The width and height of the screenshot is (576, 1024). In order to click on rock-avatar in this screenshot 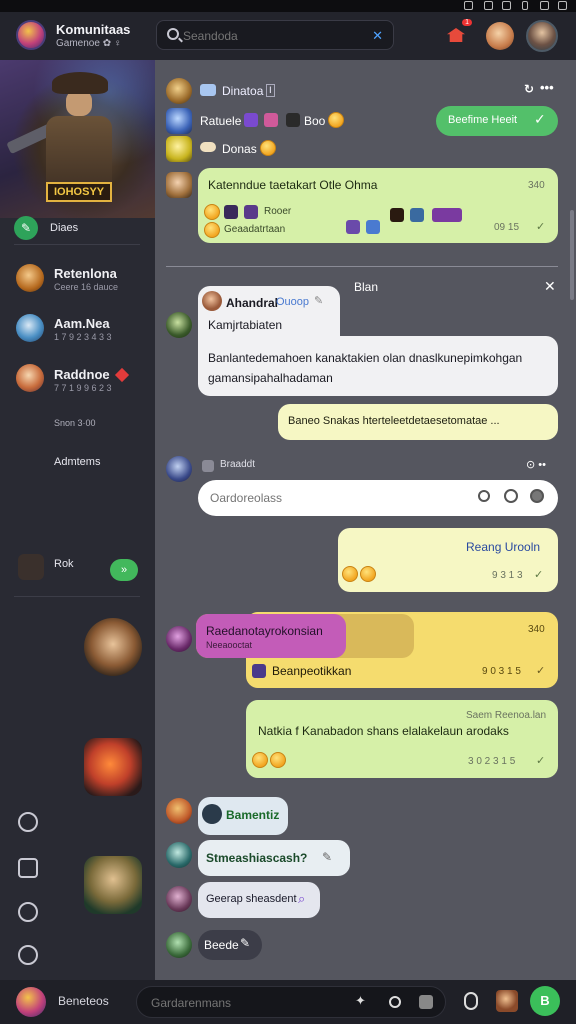, I will do `click(31, 567)`.